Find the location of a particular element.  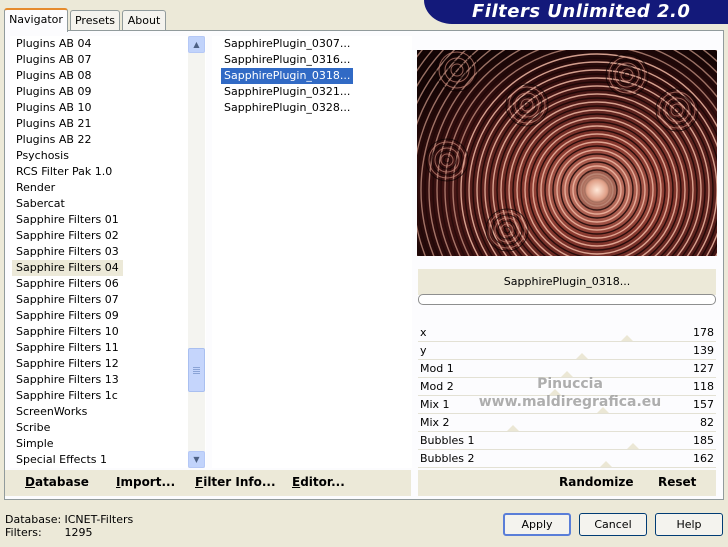

filters-count-value: 1295 is located at coordinates (78, 532).